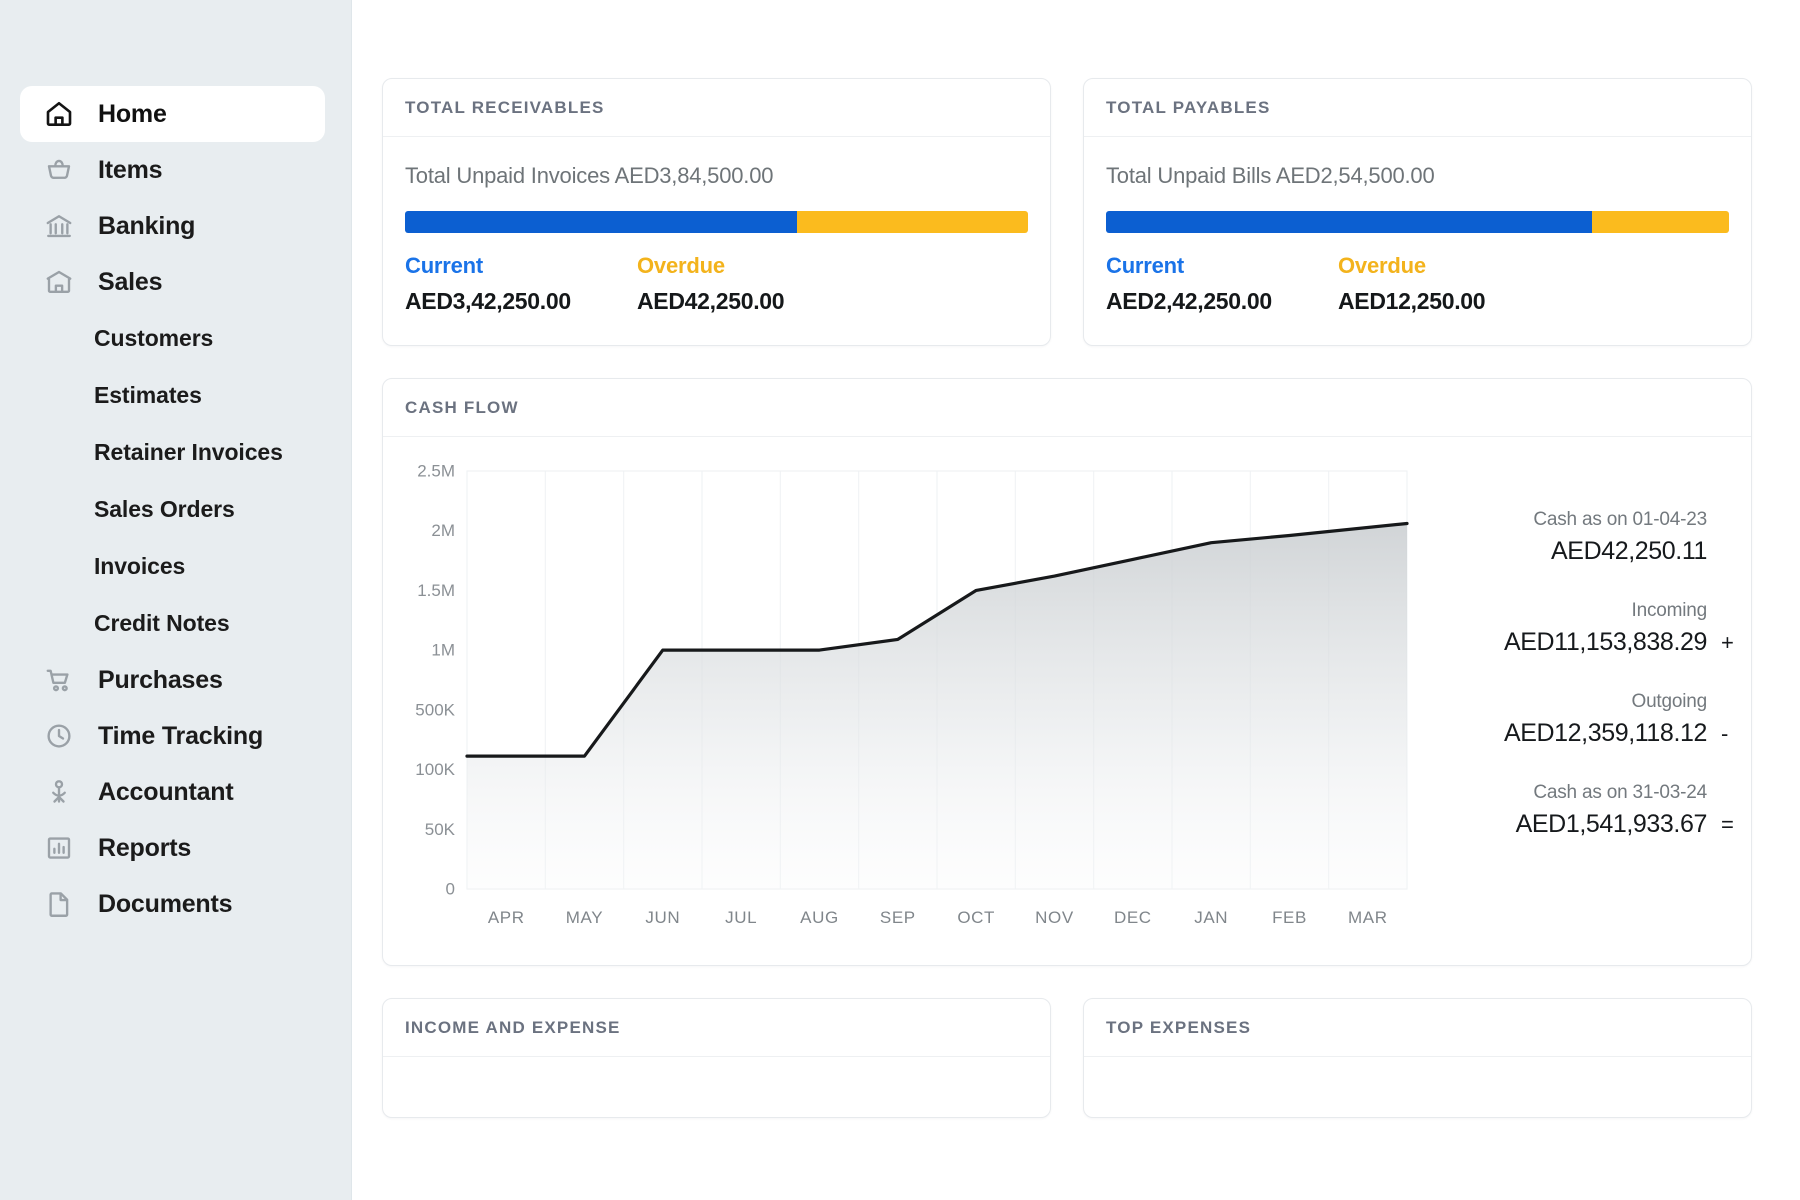 This screenshot has width=1800, height=1200. Describe the element at coordinates (148, 395) in the screenshot. I see `sidebar-subitem-label: Estimates` at that location.